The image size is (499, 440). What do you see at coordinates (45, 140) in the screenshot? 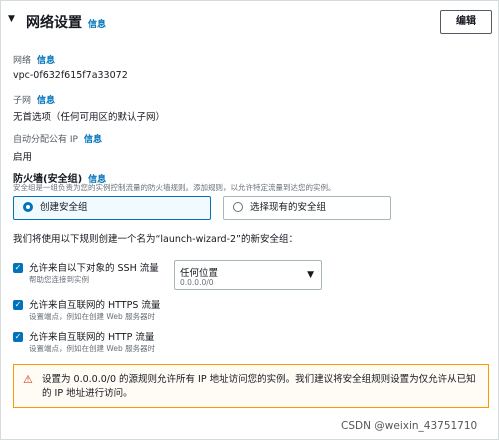
I see `public-ip-label-text: 自动分配公有 IP` at bounding box center [45, 140].